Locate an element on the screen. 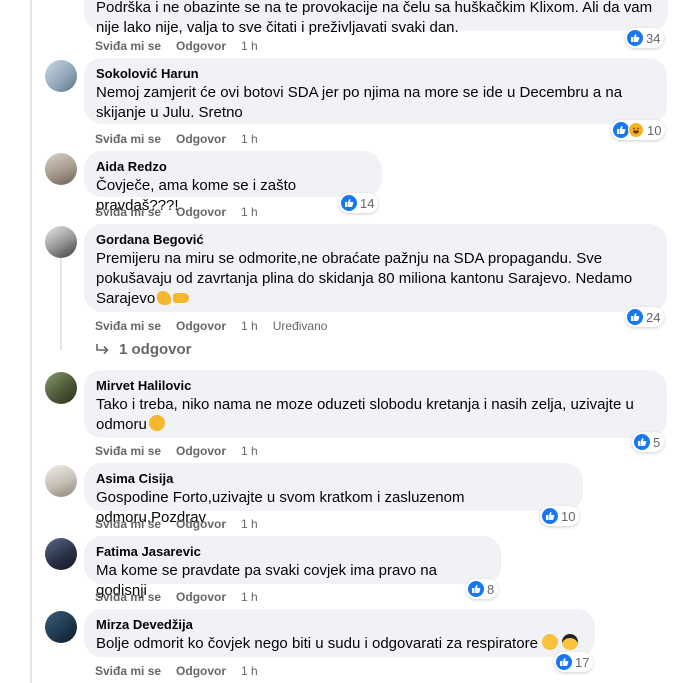 This screenshot has width=680, height=683. reaction-count: 34 is located at coordinates (645, 38).